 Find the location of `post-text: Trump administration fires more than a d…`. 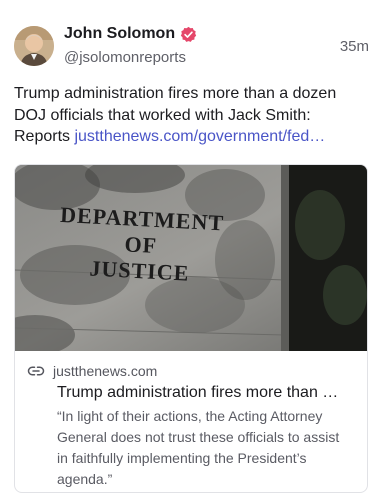

post-text: Trump administration fires more than a d… is located at coordinates (192, 115).